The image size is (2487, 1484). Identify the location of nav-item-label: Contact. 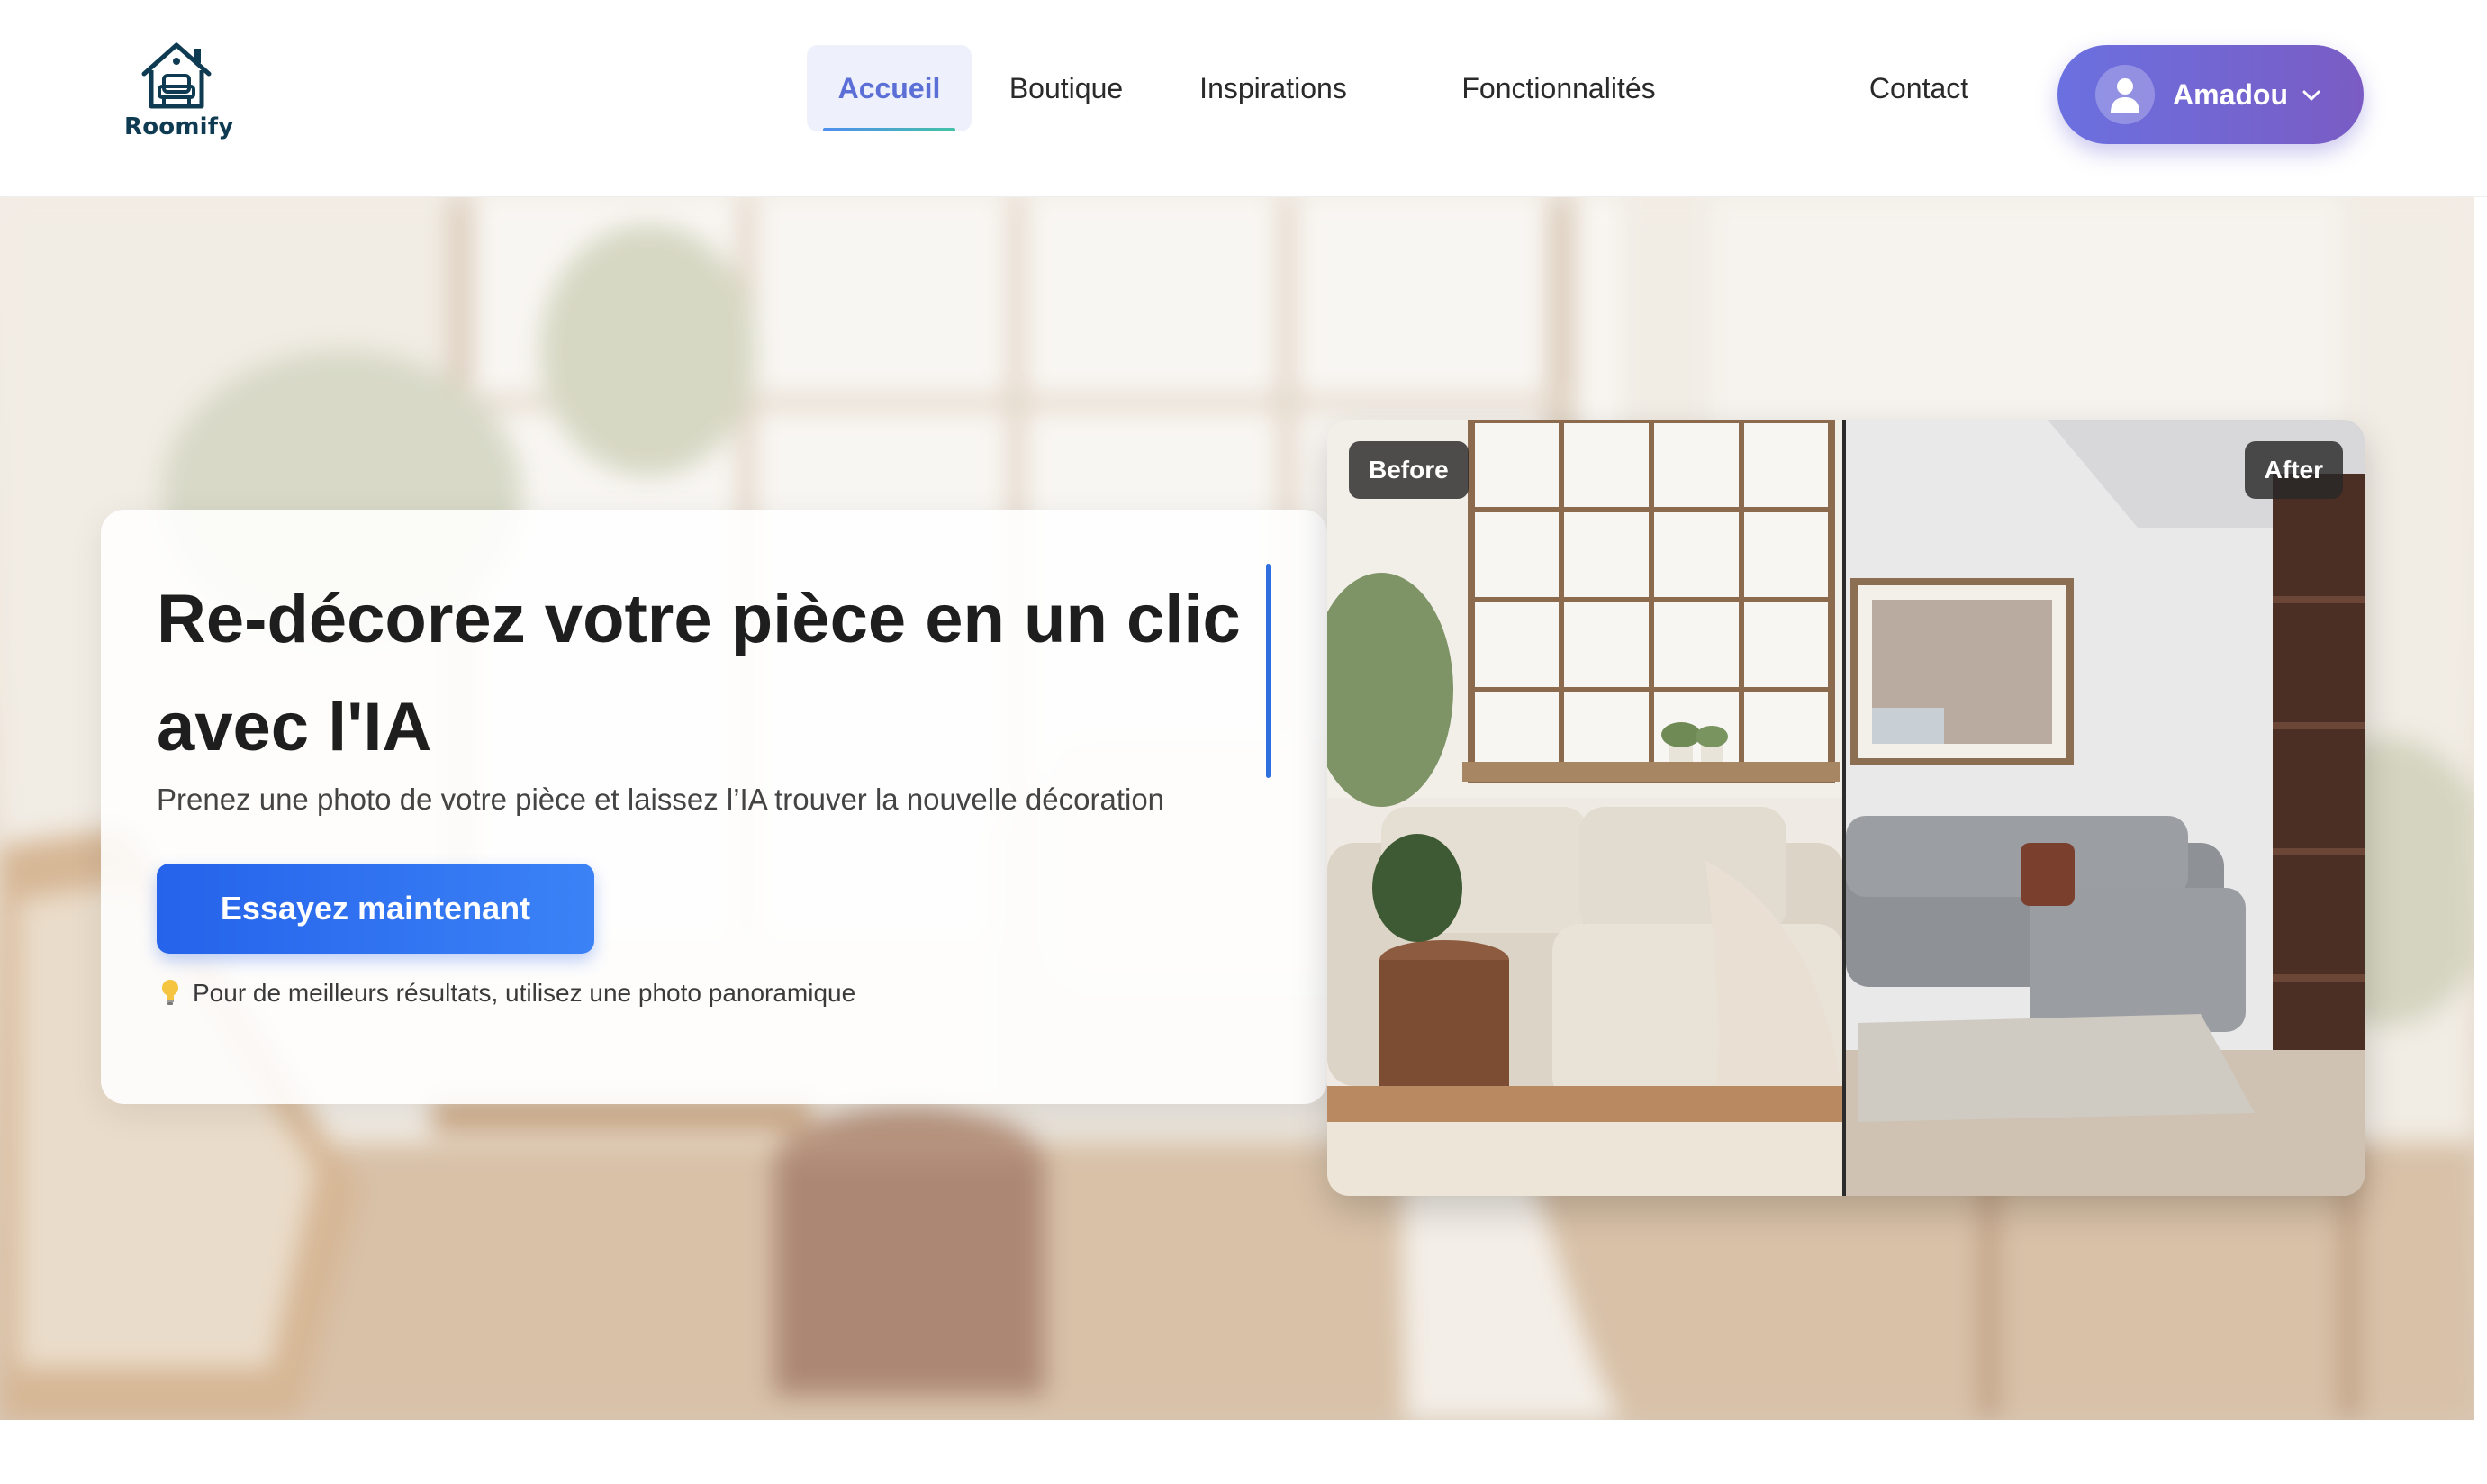
(1918, 88).